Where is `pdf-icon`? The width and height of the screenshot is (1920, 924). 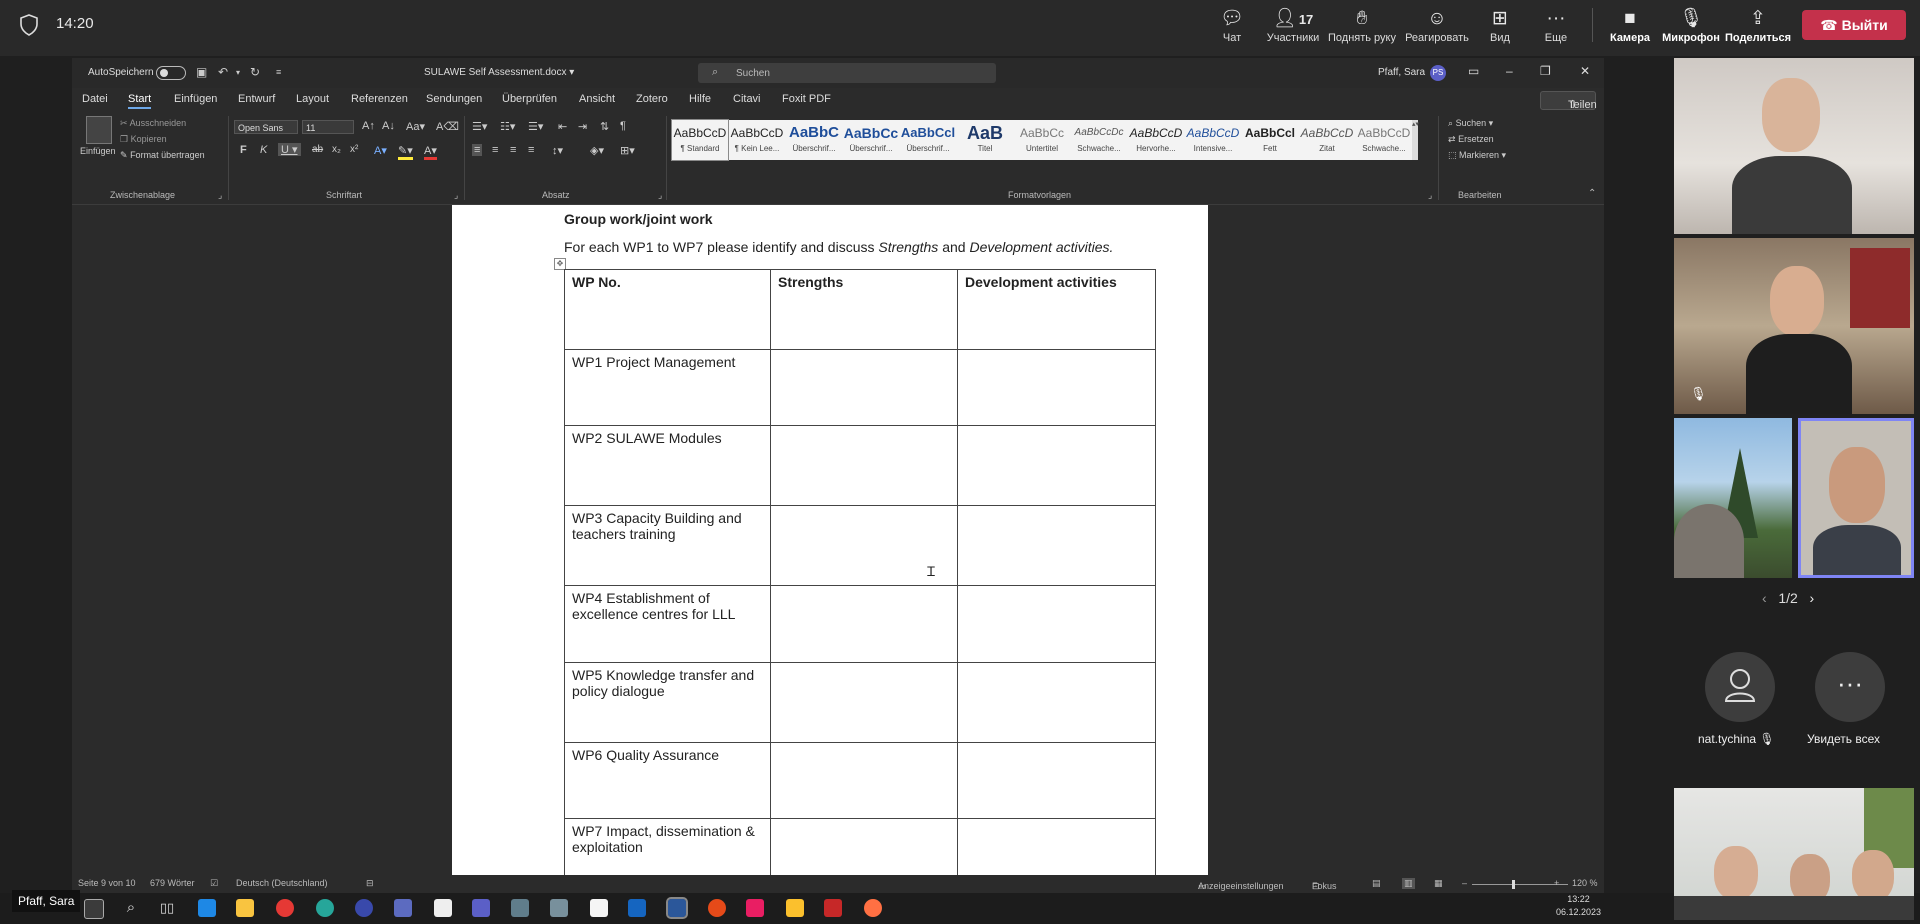 pdf-icon is located at coordinates (833, 908).